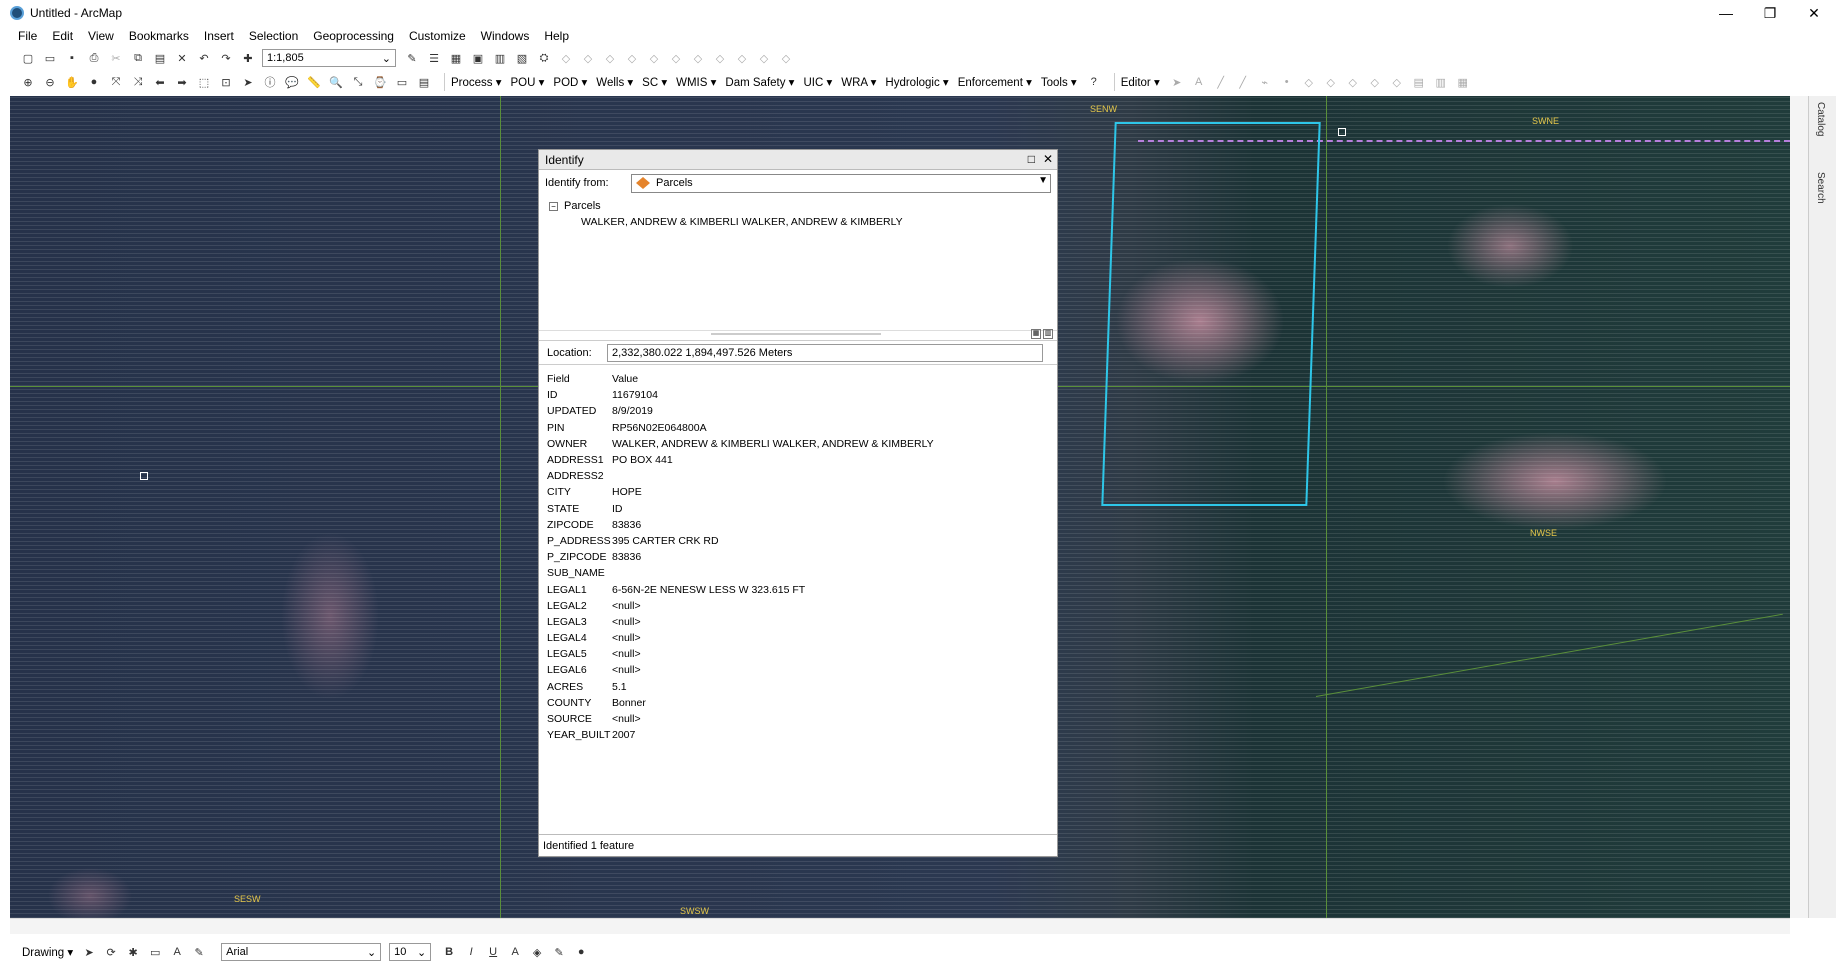  Describe the element at coordinates (505, 36) in the screenshot. I see `menu-windows: Windows` at that location.